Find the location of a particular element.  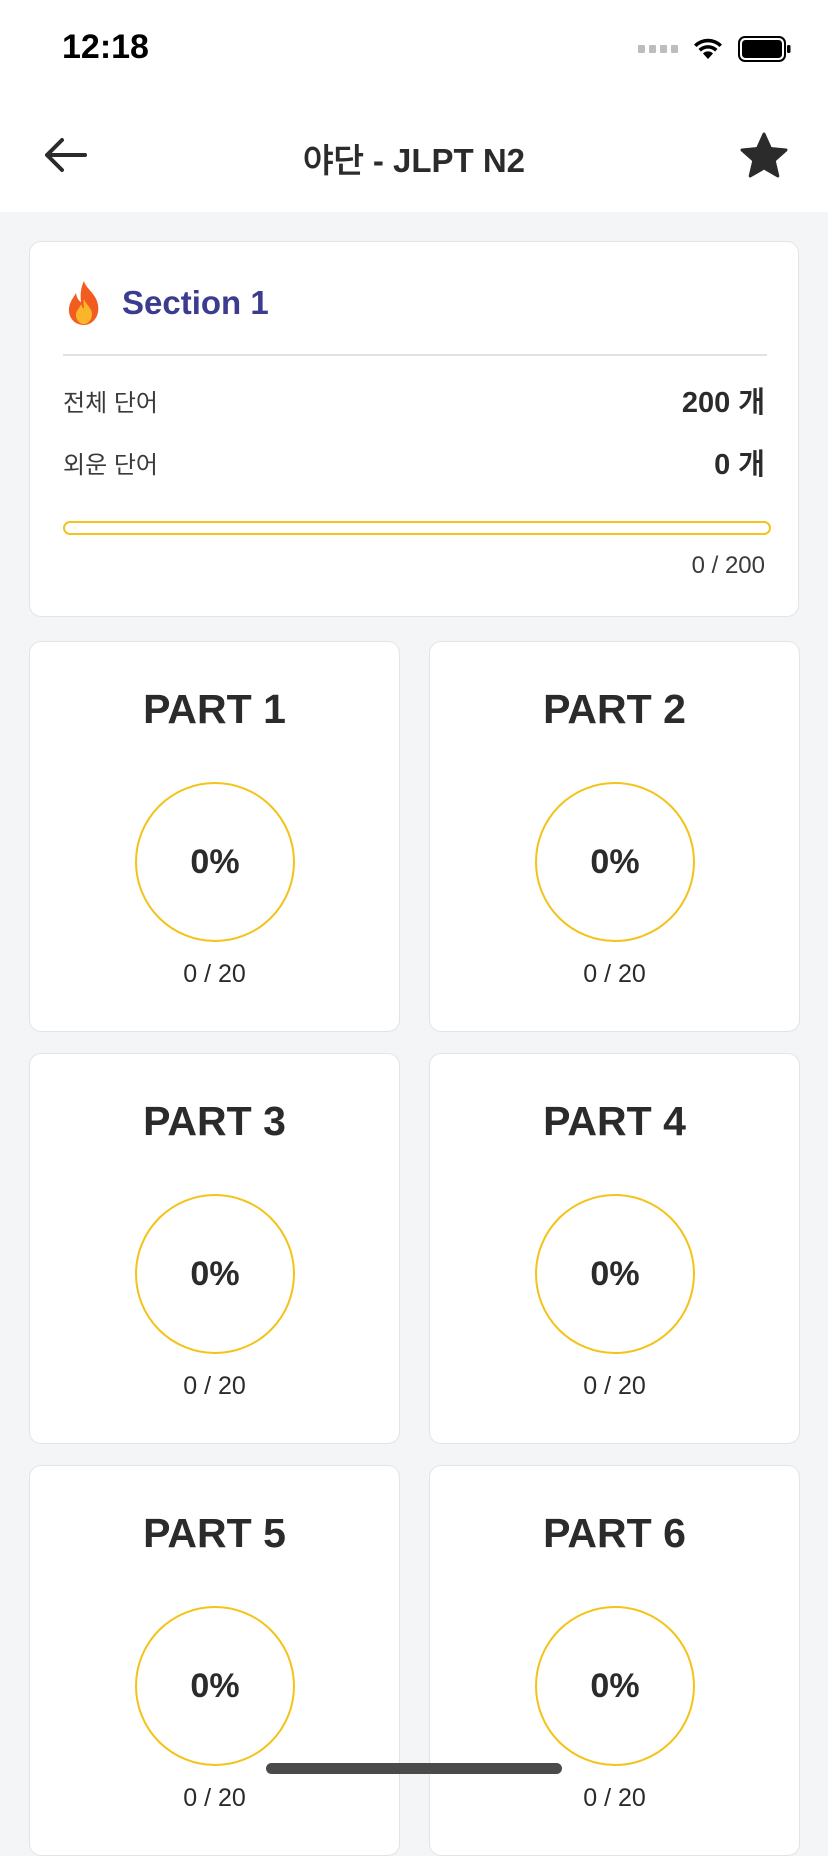

part-card-5: PART 5 0% 0 / 20 is located at coordinates (214, 1660).